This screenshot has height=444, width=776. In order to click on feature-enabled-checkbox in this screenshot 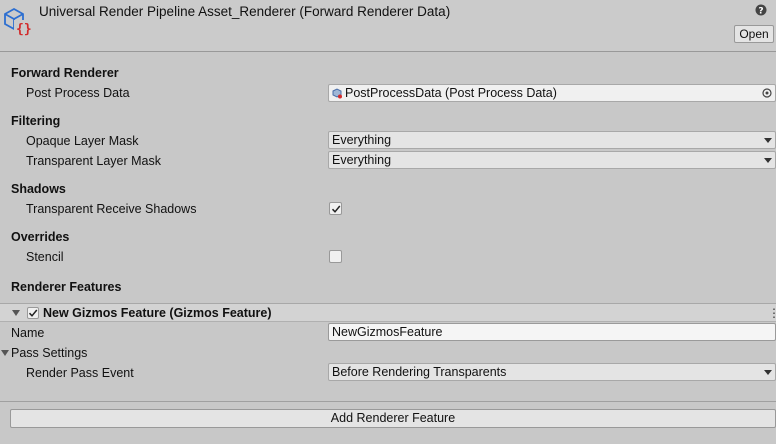, I will do `click(33, 313)`.